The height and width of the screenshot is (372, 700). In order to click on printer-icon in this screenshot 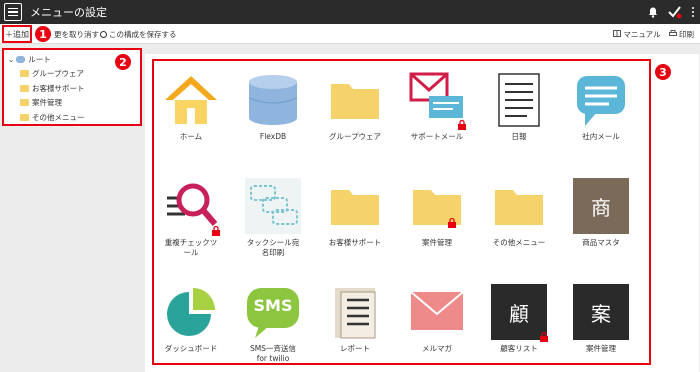, I will do `click(672, 33)`.